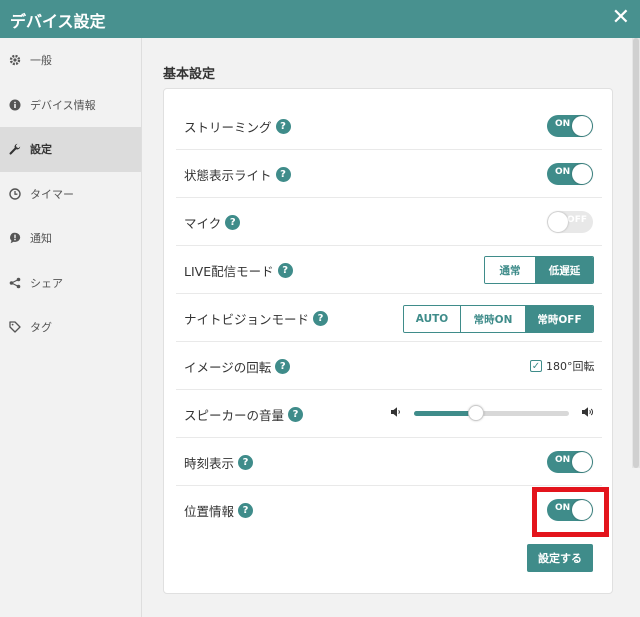  Describe the element at coordinates (234, 415) in the screenshot. I see `speaker-volume-label: スピーカーの音量` at that location.